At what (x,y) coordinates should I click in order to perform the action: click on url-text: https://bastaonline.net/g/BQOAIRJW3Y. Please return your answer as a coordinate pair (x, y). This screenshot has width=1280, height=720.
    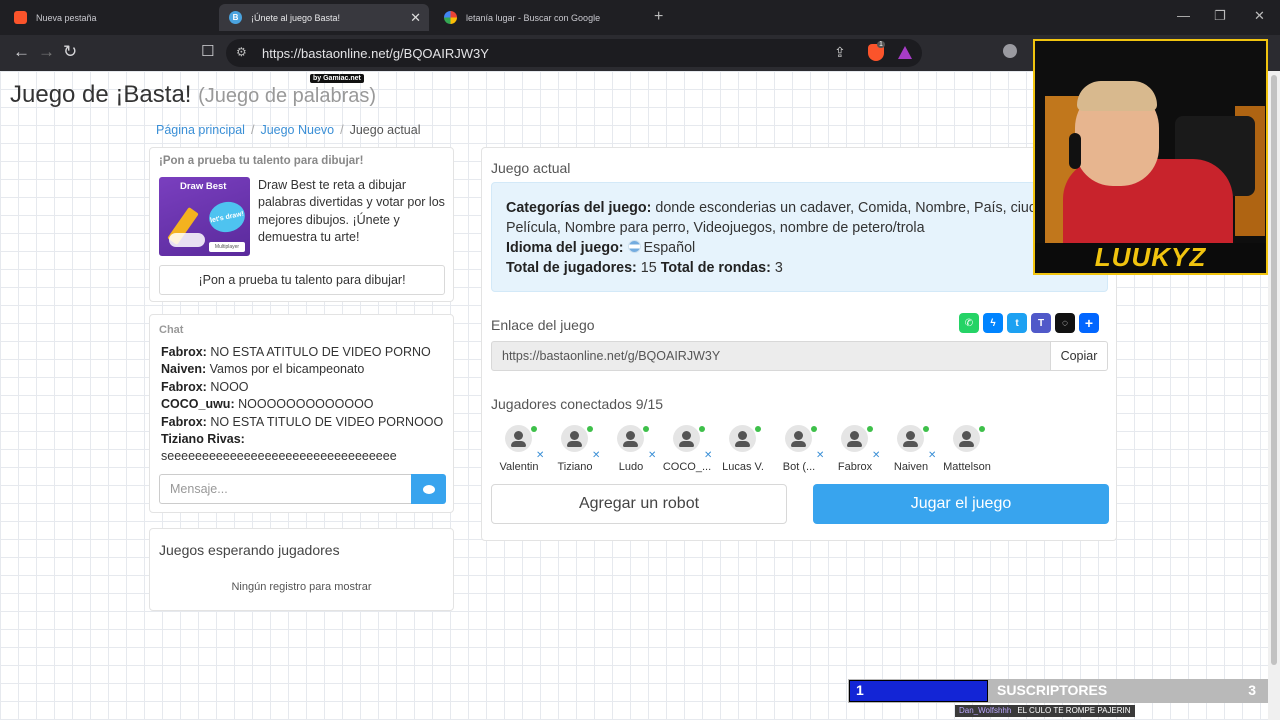
    Looking at the image, I should click on (375, 53).